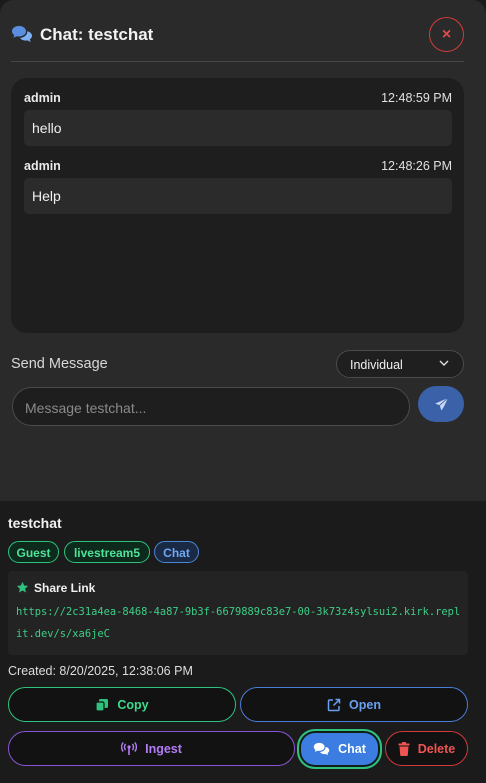  What do you see at coordinates (133, 704) in the screenshot?
I see `copy-label: Copy` at bounding box center [133, 704].